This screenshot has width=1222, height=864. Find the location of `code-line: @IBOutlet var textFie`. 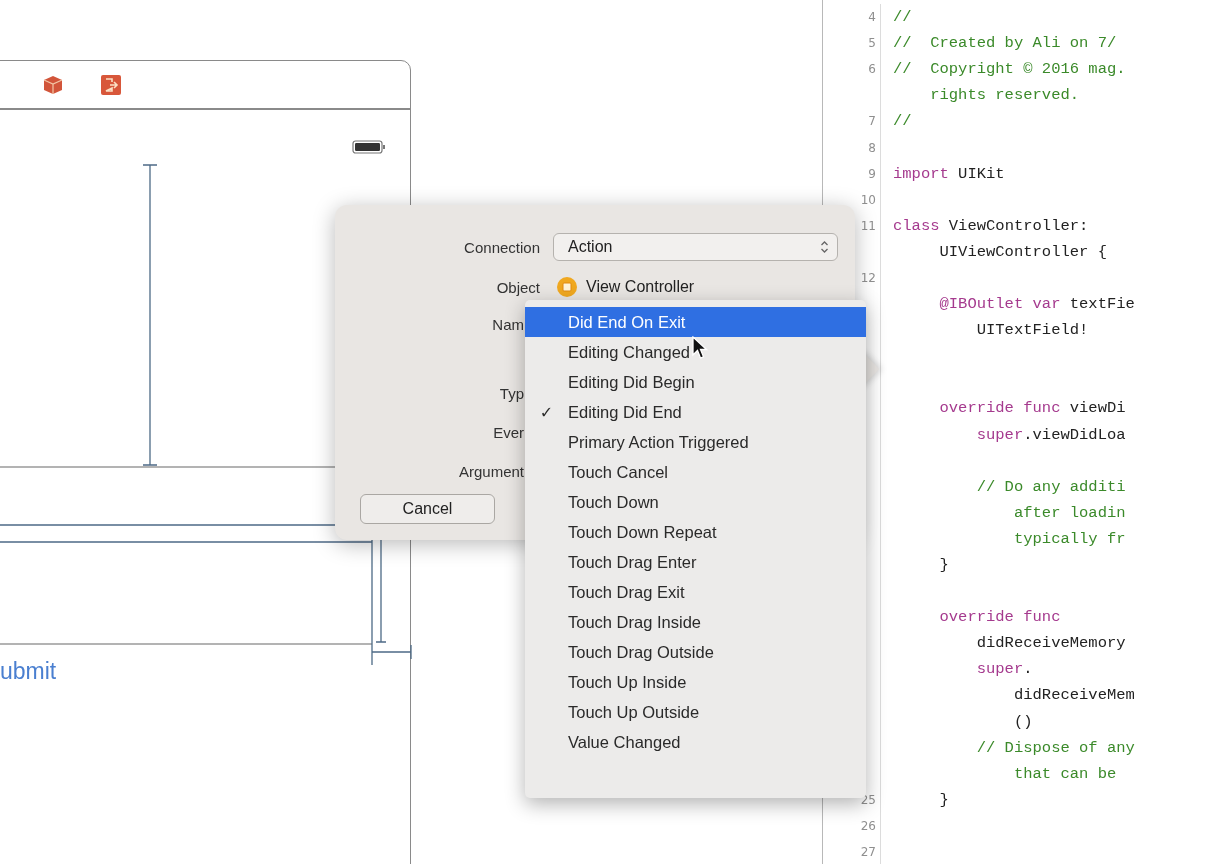

code-line: @IBOutlet var textFie is located at coordinates (1036, 304).